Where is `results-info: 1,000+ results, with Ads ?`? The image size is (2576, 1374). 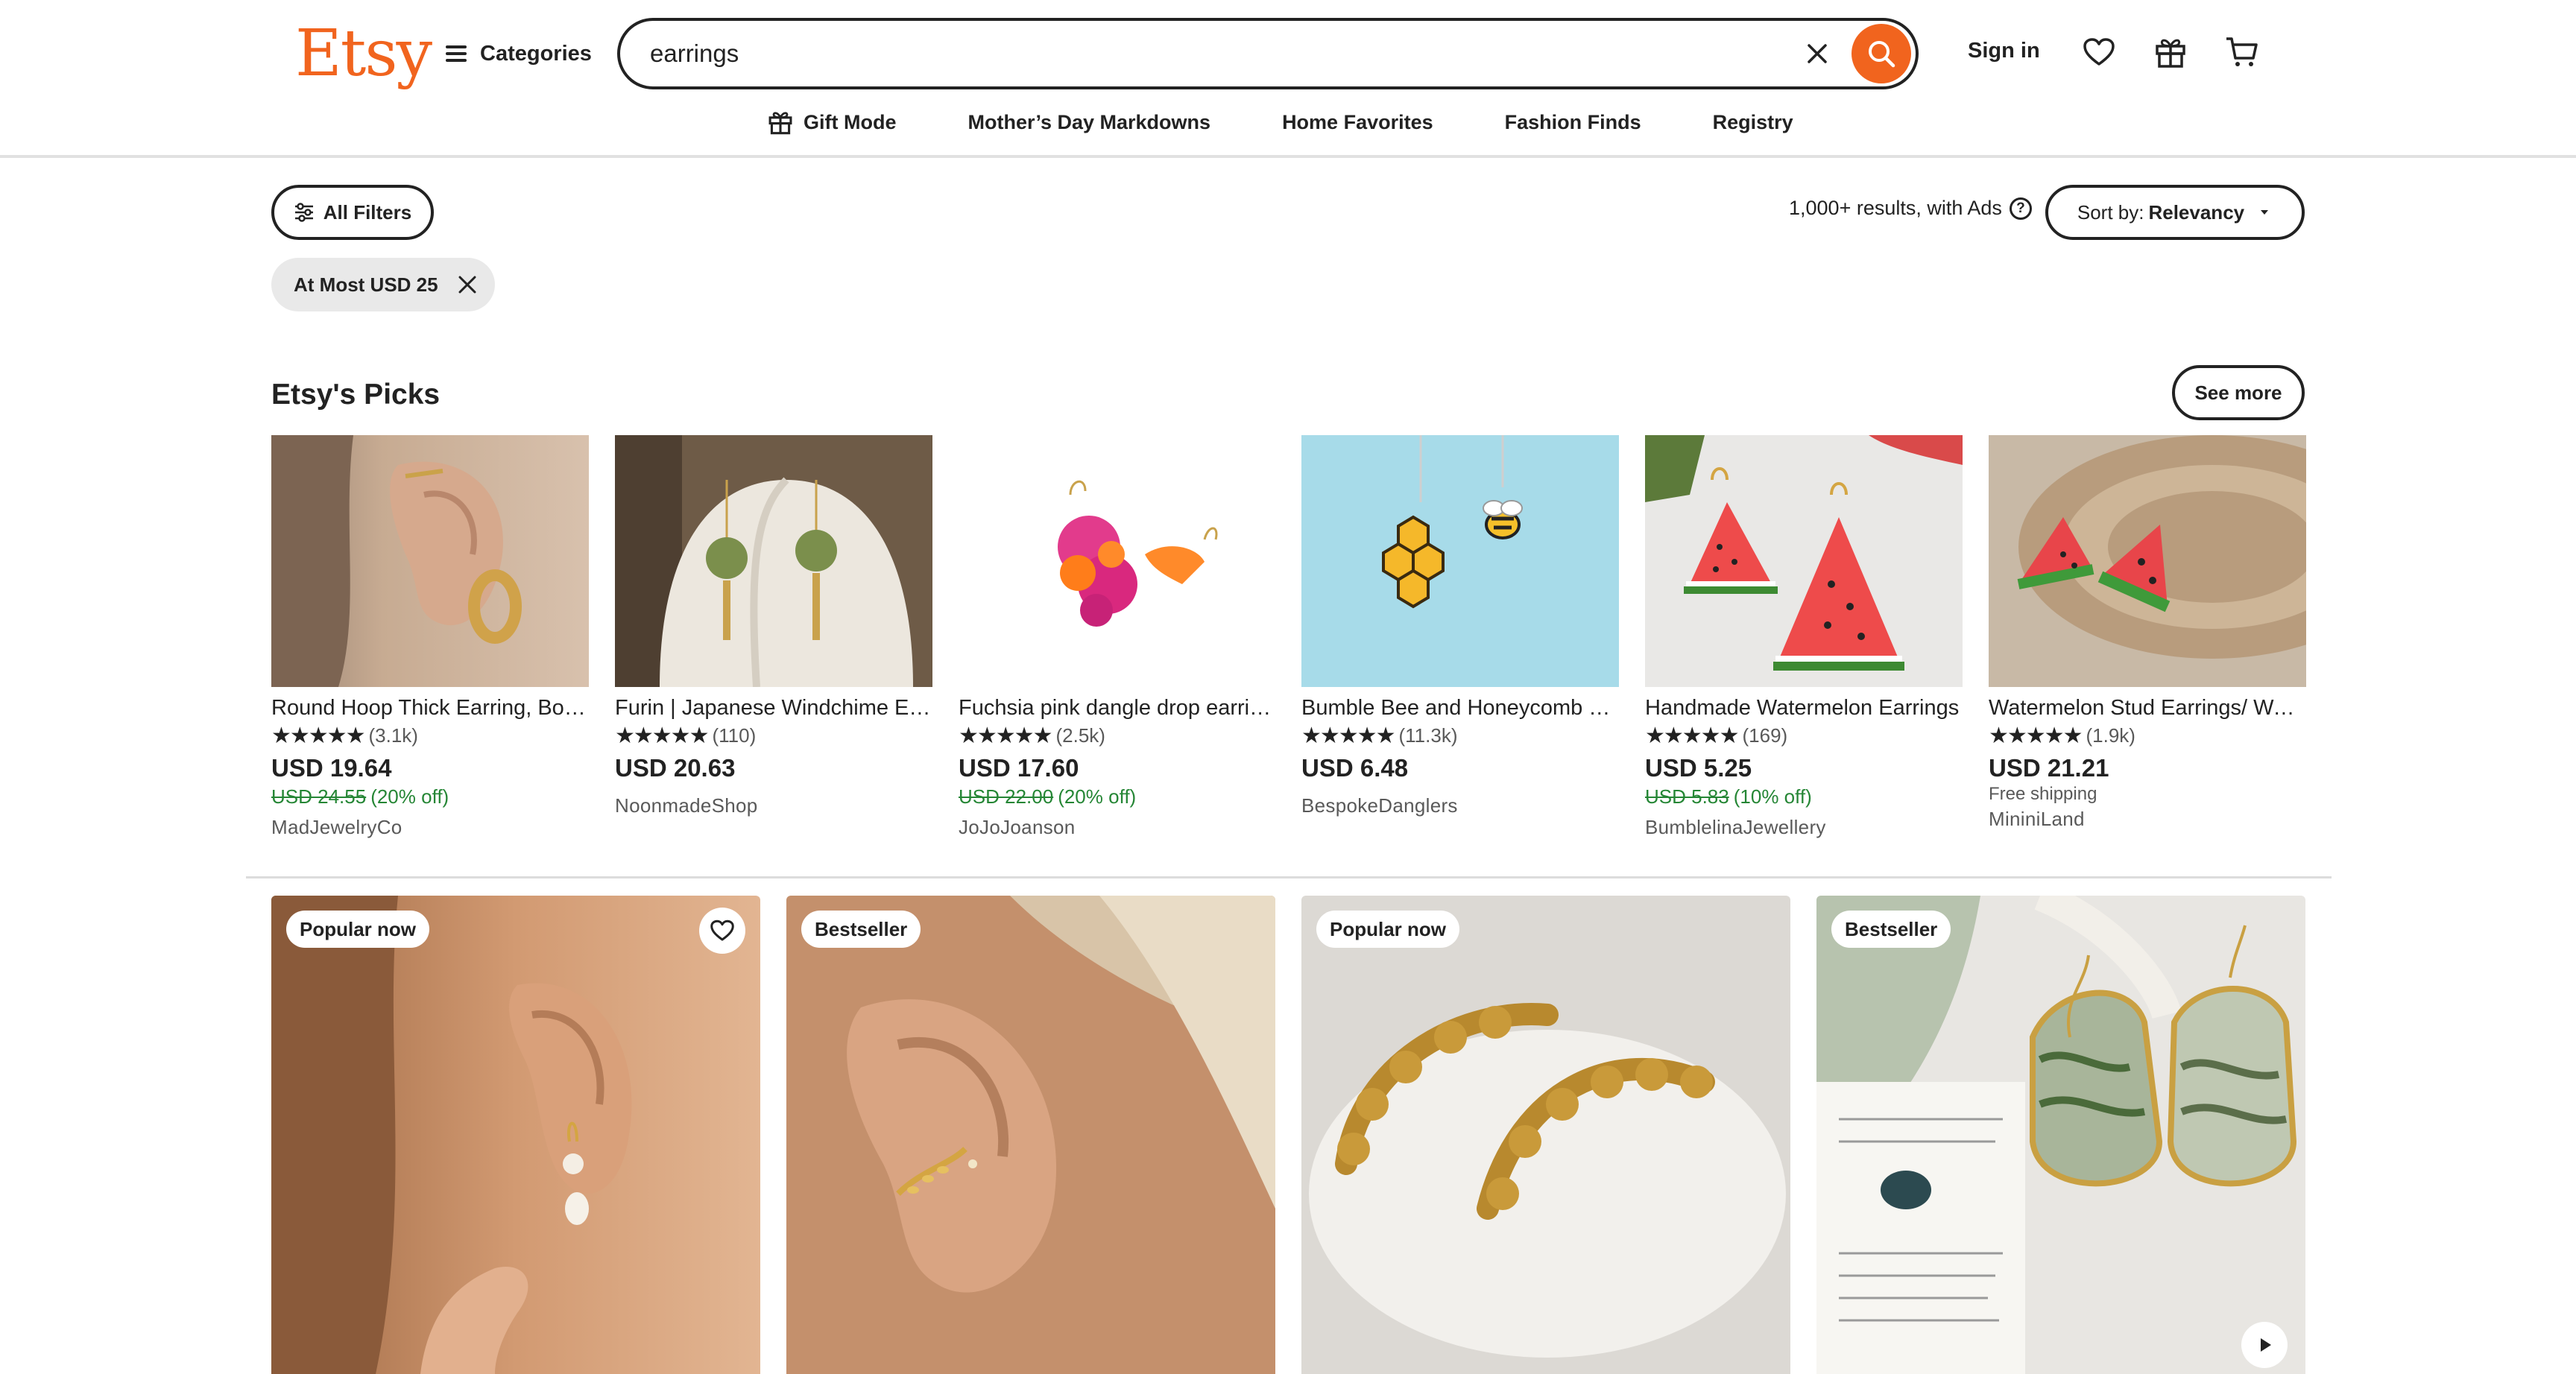
results-info: 1,000+ results, with Ads ? is located at coordinates (1910, 208).